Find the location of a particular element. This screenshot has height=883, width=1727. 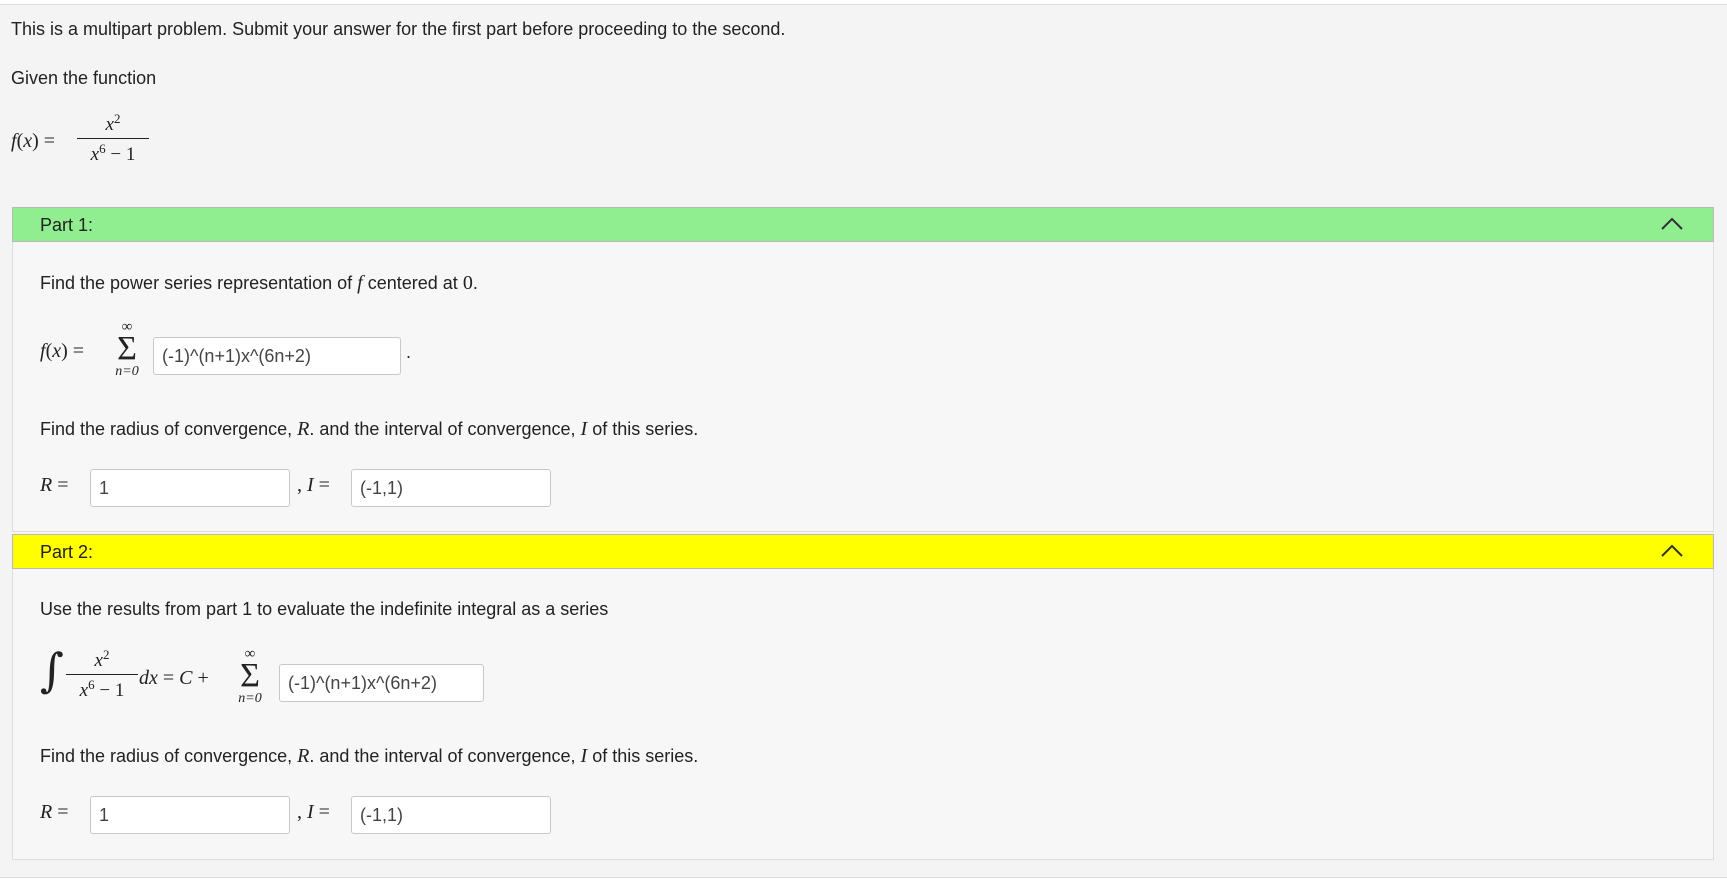

part1-series-period: . is located at coordinates (409, 352).